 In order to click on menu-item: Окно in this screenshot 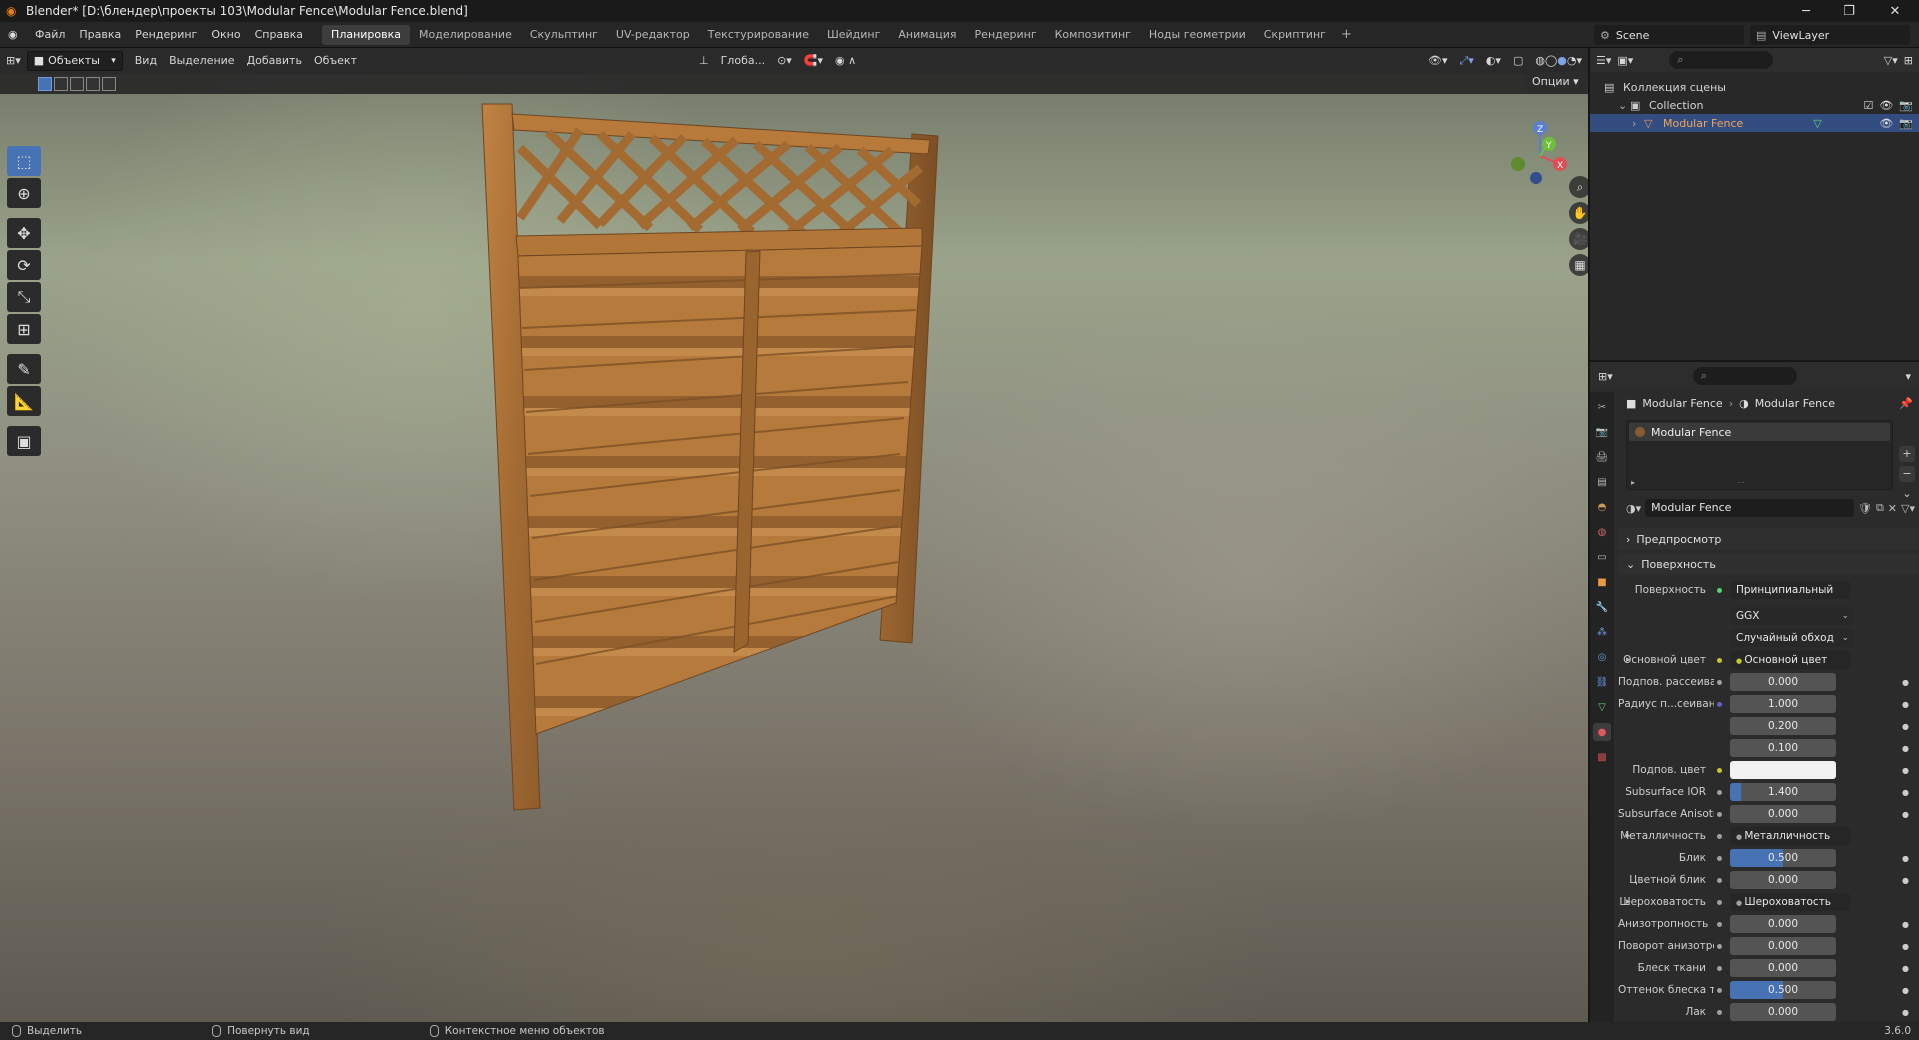, I will do `click(225, 35)`.